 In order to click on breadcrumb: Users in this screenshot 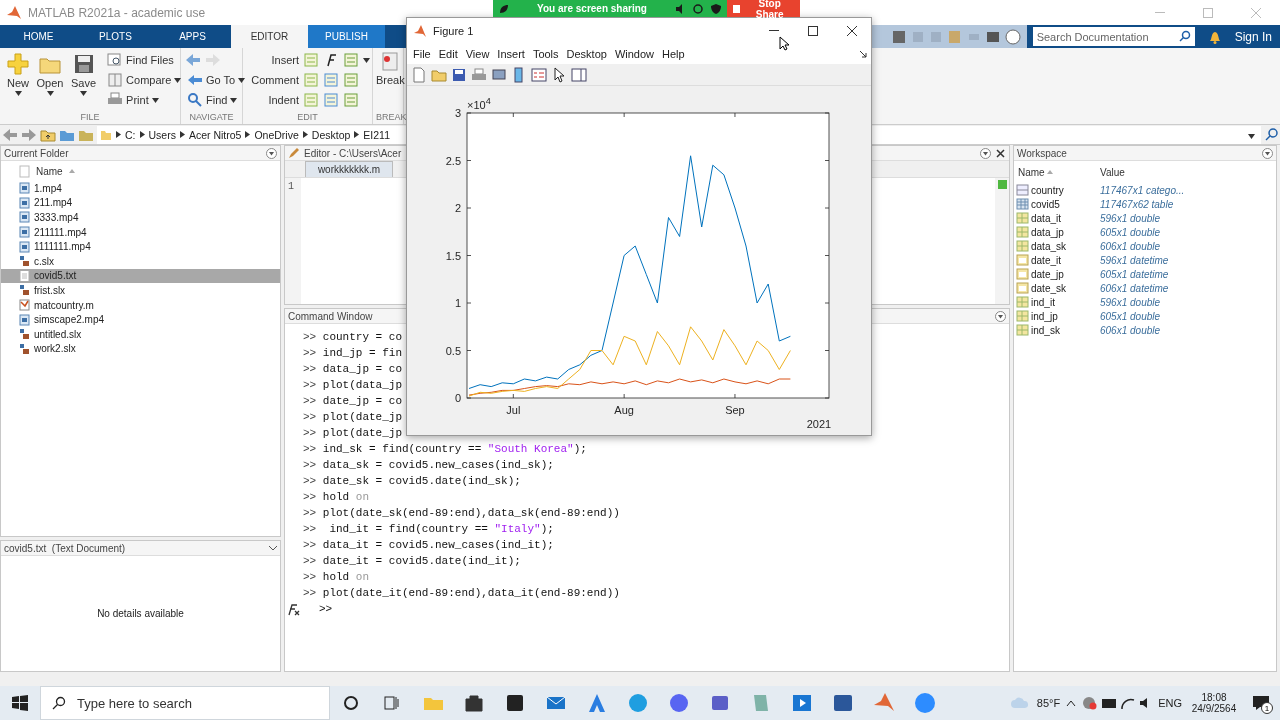, I will do `click(162, 134)`.